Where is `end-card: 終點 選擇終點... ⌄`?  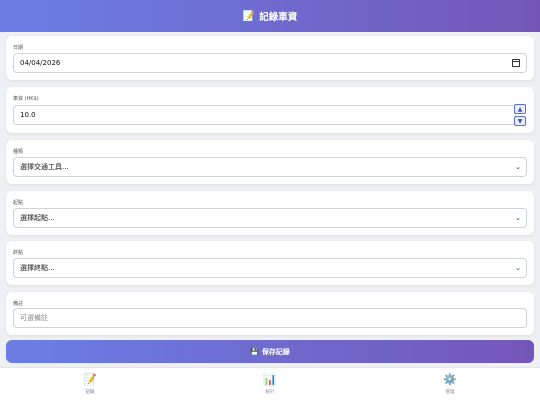
end-card: 終點 選擇終點... ⌄ is located at coordinates (270, 263).